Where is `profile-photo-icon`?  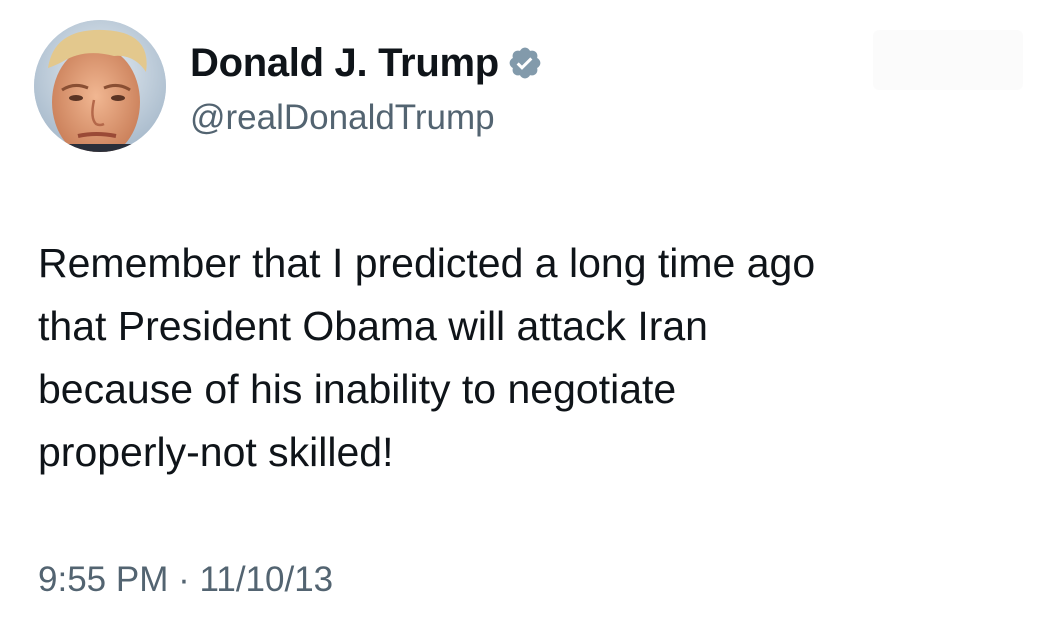 profile-photo-icon is located at coordinates (100, 86).